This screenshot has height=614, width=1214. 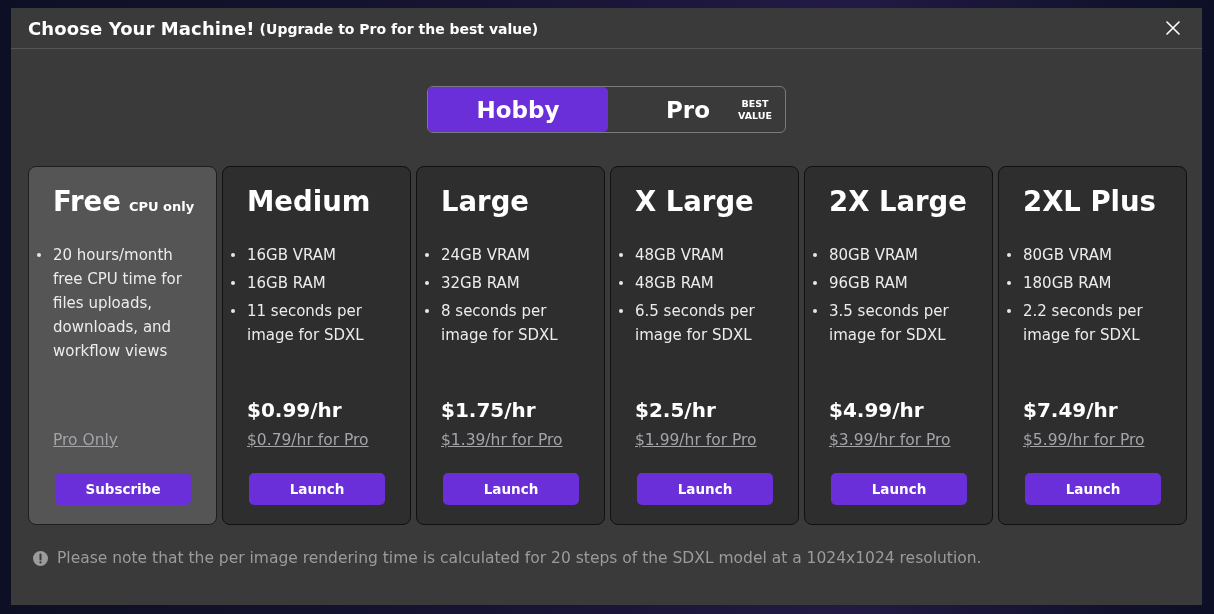 What do you see at coordinates (286, 283) in the screenshot?
I see `feature-text: 16GB RAM` at bounding box center [286, 283].